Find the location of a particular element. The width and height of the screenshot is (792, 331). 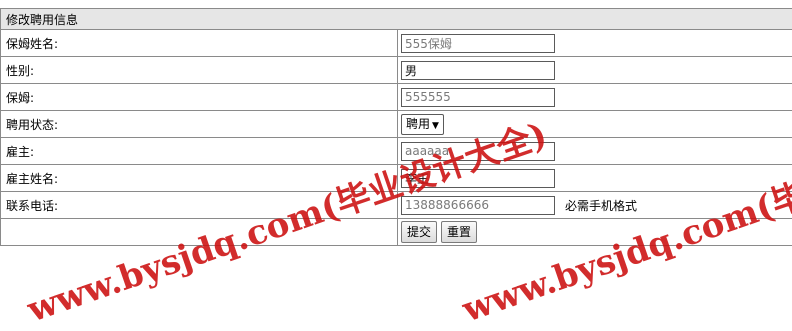

form-row-nanny-name: 保姆姓名: is located at coordinates (396, 43).